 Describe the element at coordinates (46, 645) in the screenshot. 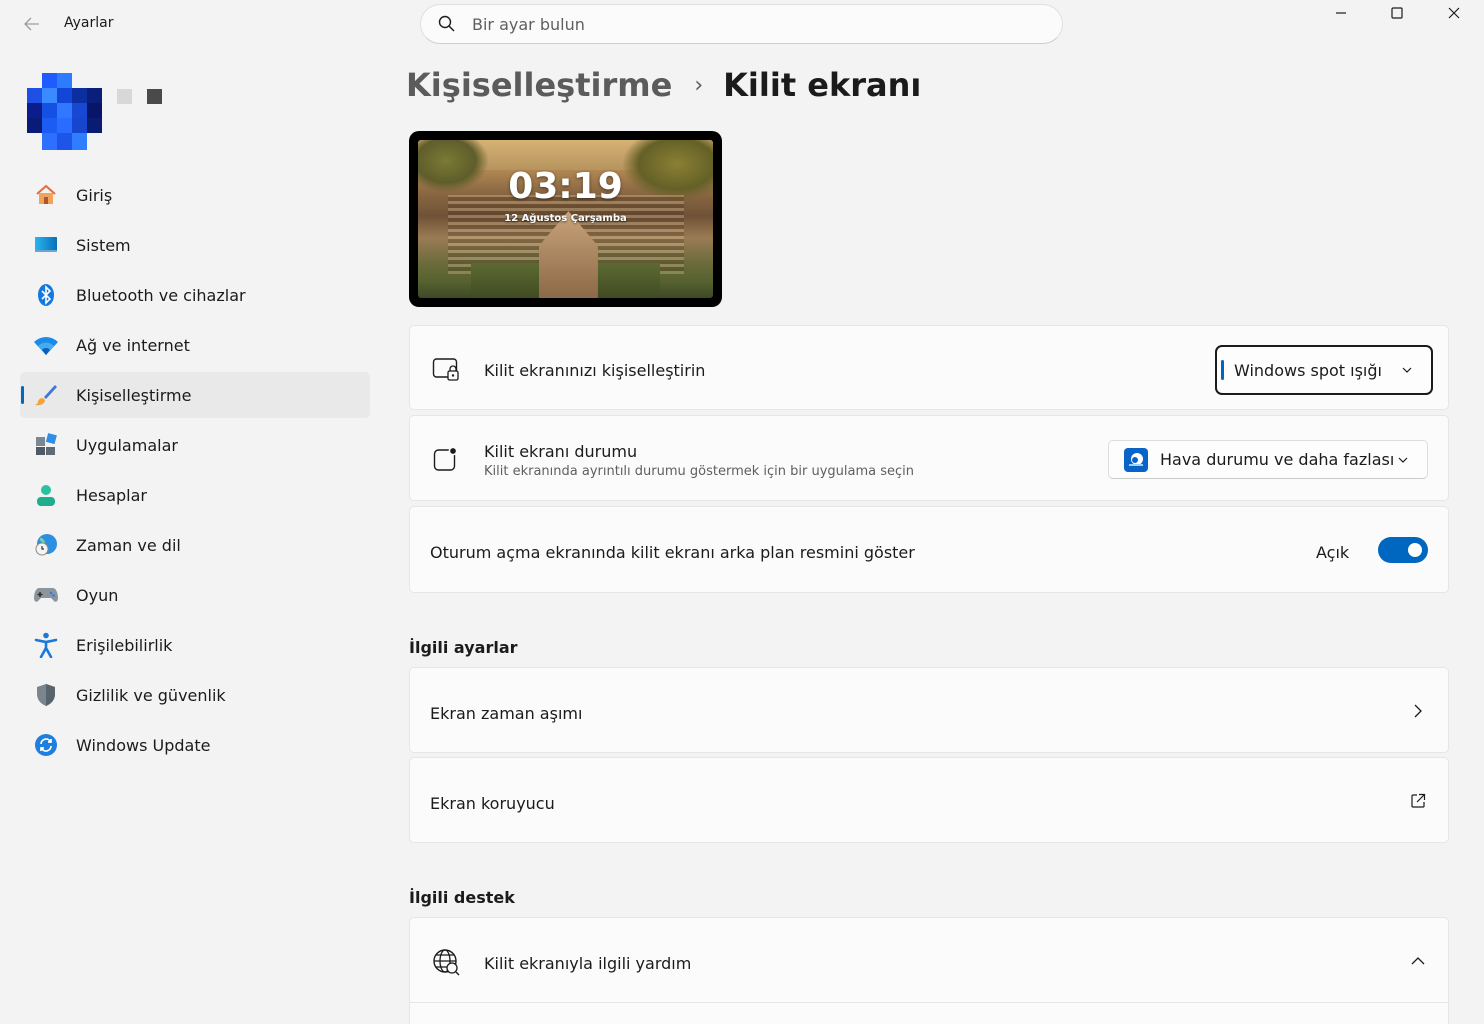

I see `accessibility-icon` at that location.